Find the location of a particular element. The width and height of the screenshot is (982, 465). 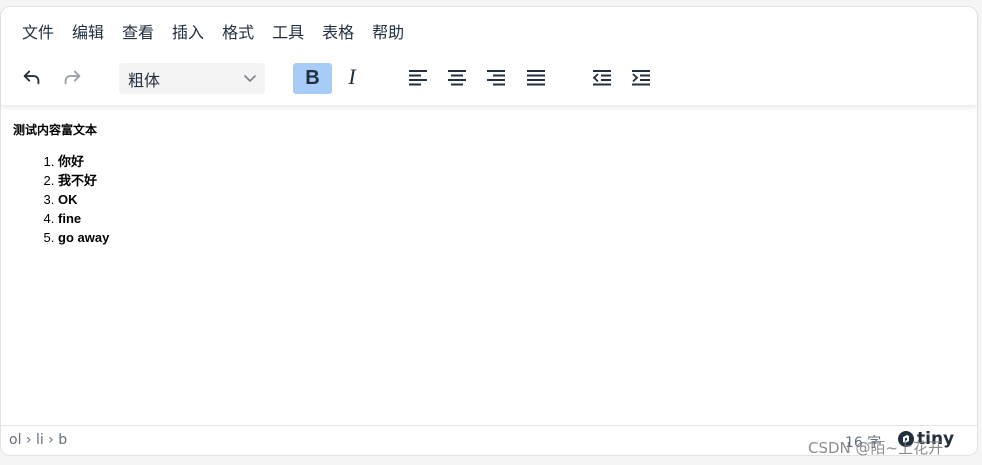

outdent-icon is located at coordinates (601, 78).